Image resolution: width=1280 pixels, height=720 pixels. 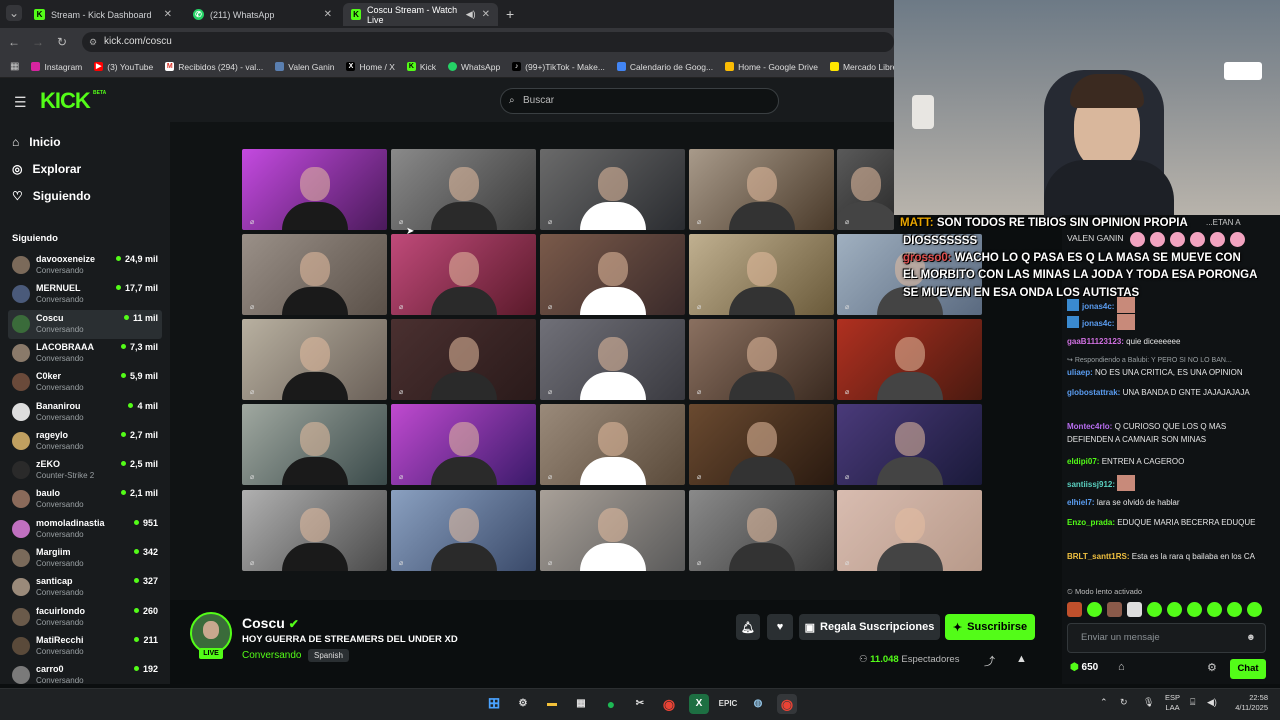 I want to click on sidebar-channel: momoladinastia Conversando 951, so click(x=85, y=529).